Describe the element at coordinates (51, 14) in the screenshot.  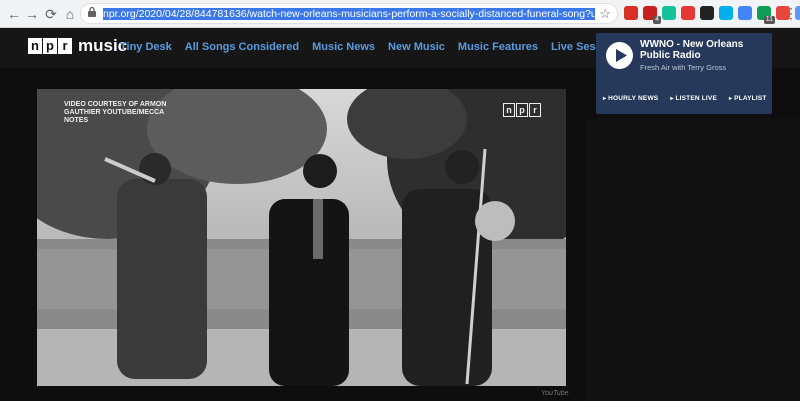
I see `reload-icon: ⟳` at that location.